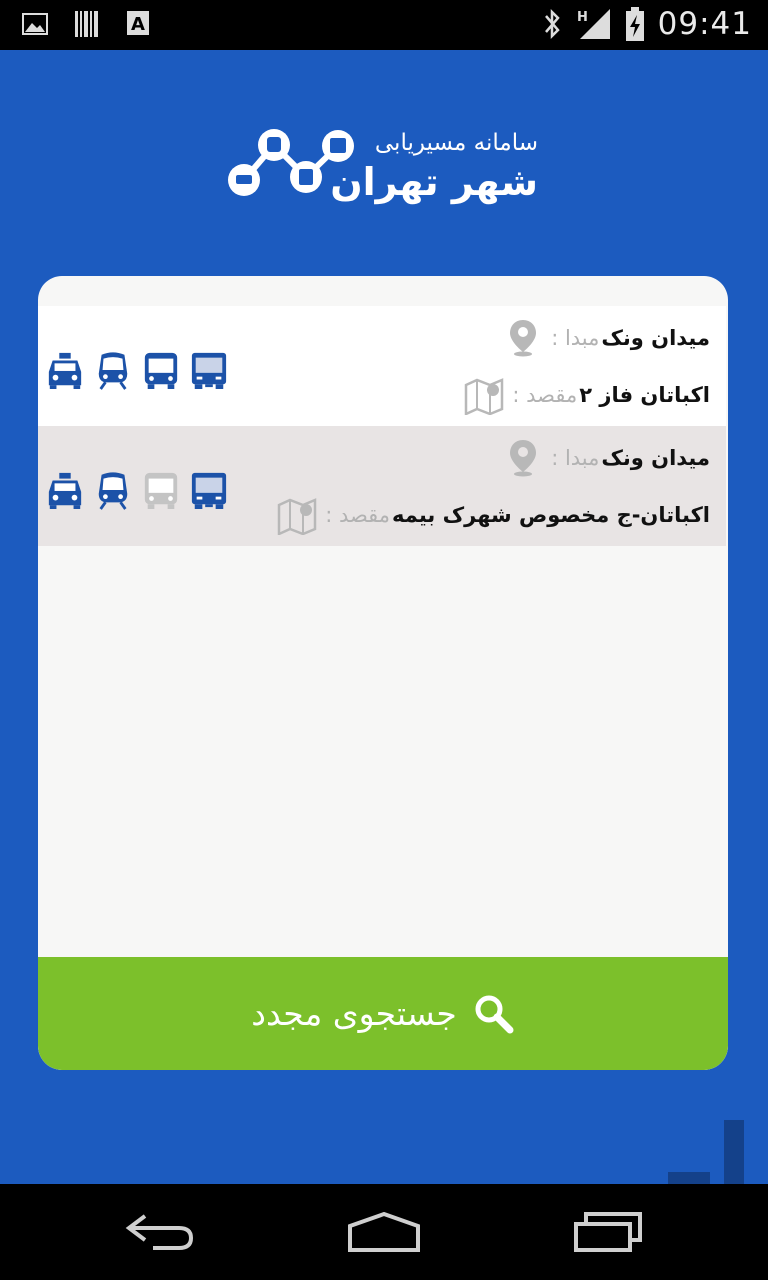 Image resolution: width=768 pixels, height=1280 pixels. What do you see at coordinates (644, 395) in the screenshot?
I see `destination-value: اکباتان فاز ۲` at bounding box center [644, 395].